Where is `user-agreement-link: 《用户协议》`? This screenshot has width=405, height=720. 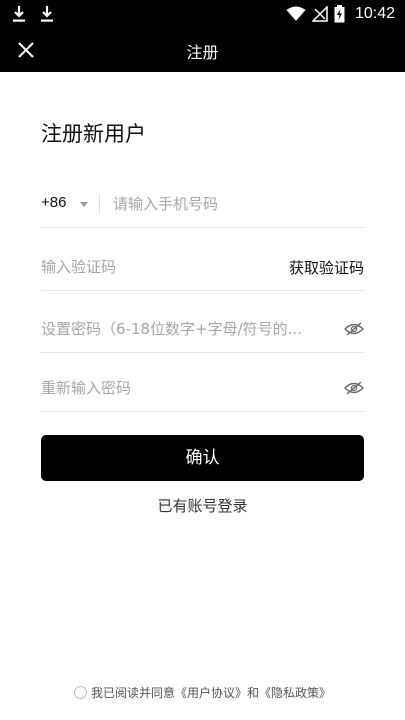 user-agreement-link: 《用户协议》 is located at coordinates (211, 693).